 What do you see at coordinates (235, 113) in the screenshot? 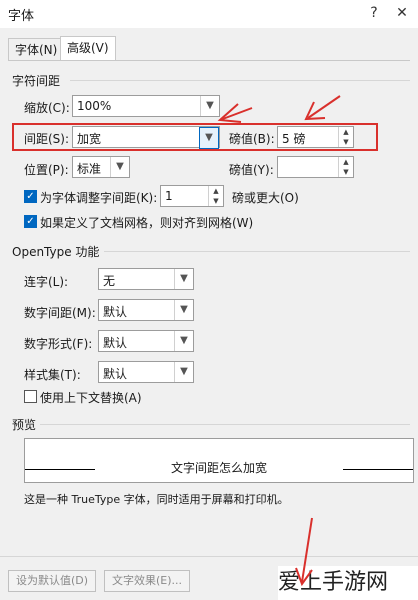
I see `arrow-to-spacing` at bounding box center [235, 113].